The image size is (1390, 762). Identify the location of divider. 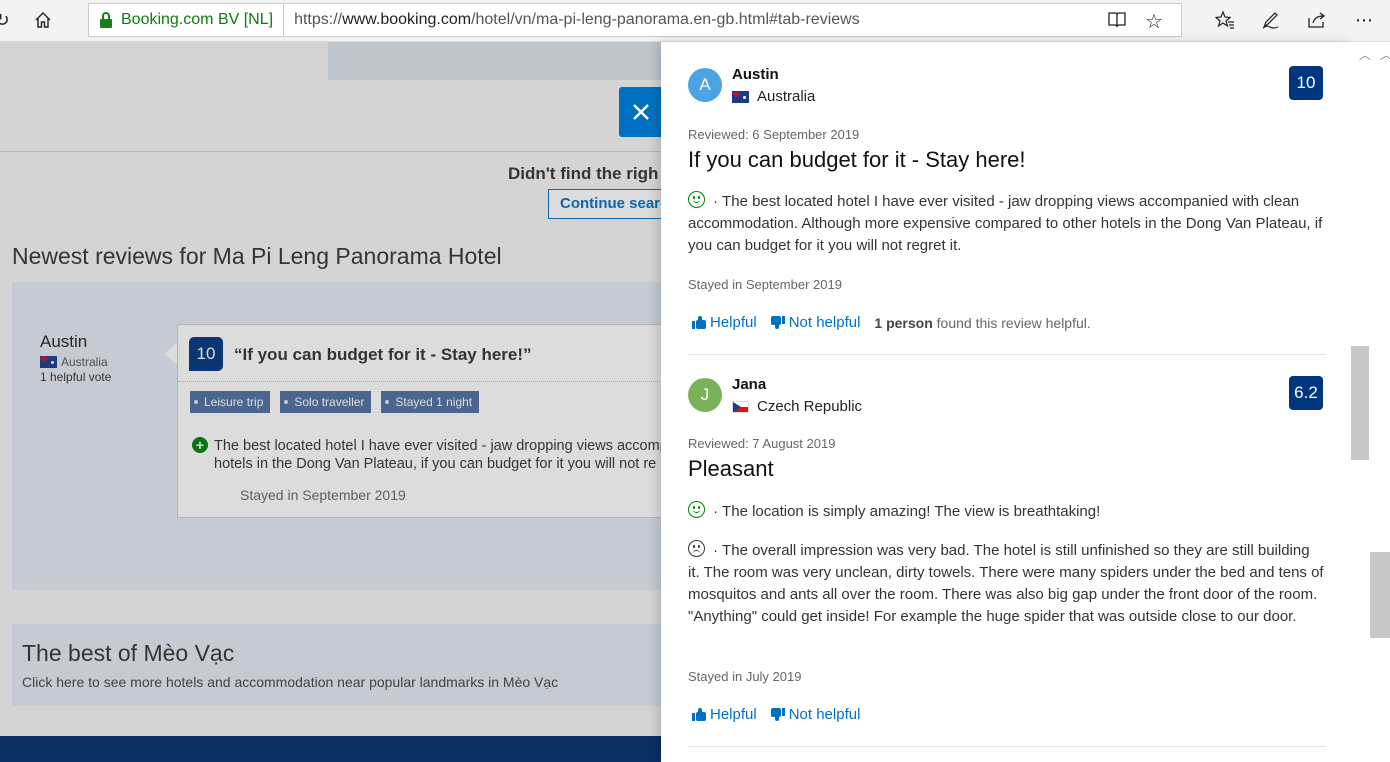
(330, 151).